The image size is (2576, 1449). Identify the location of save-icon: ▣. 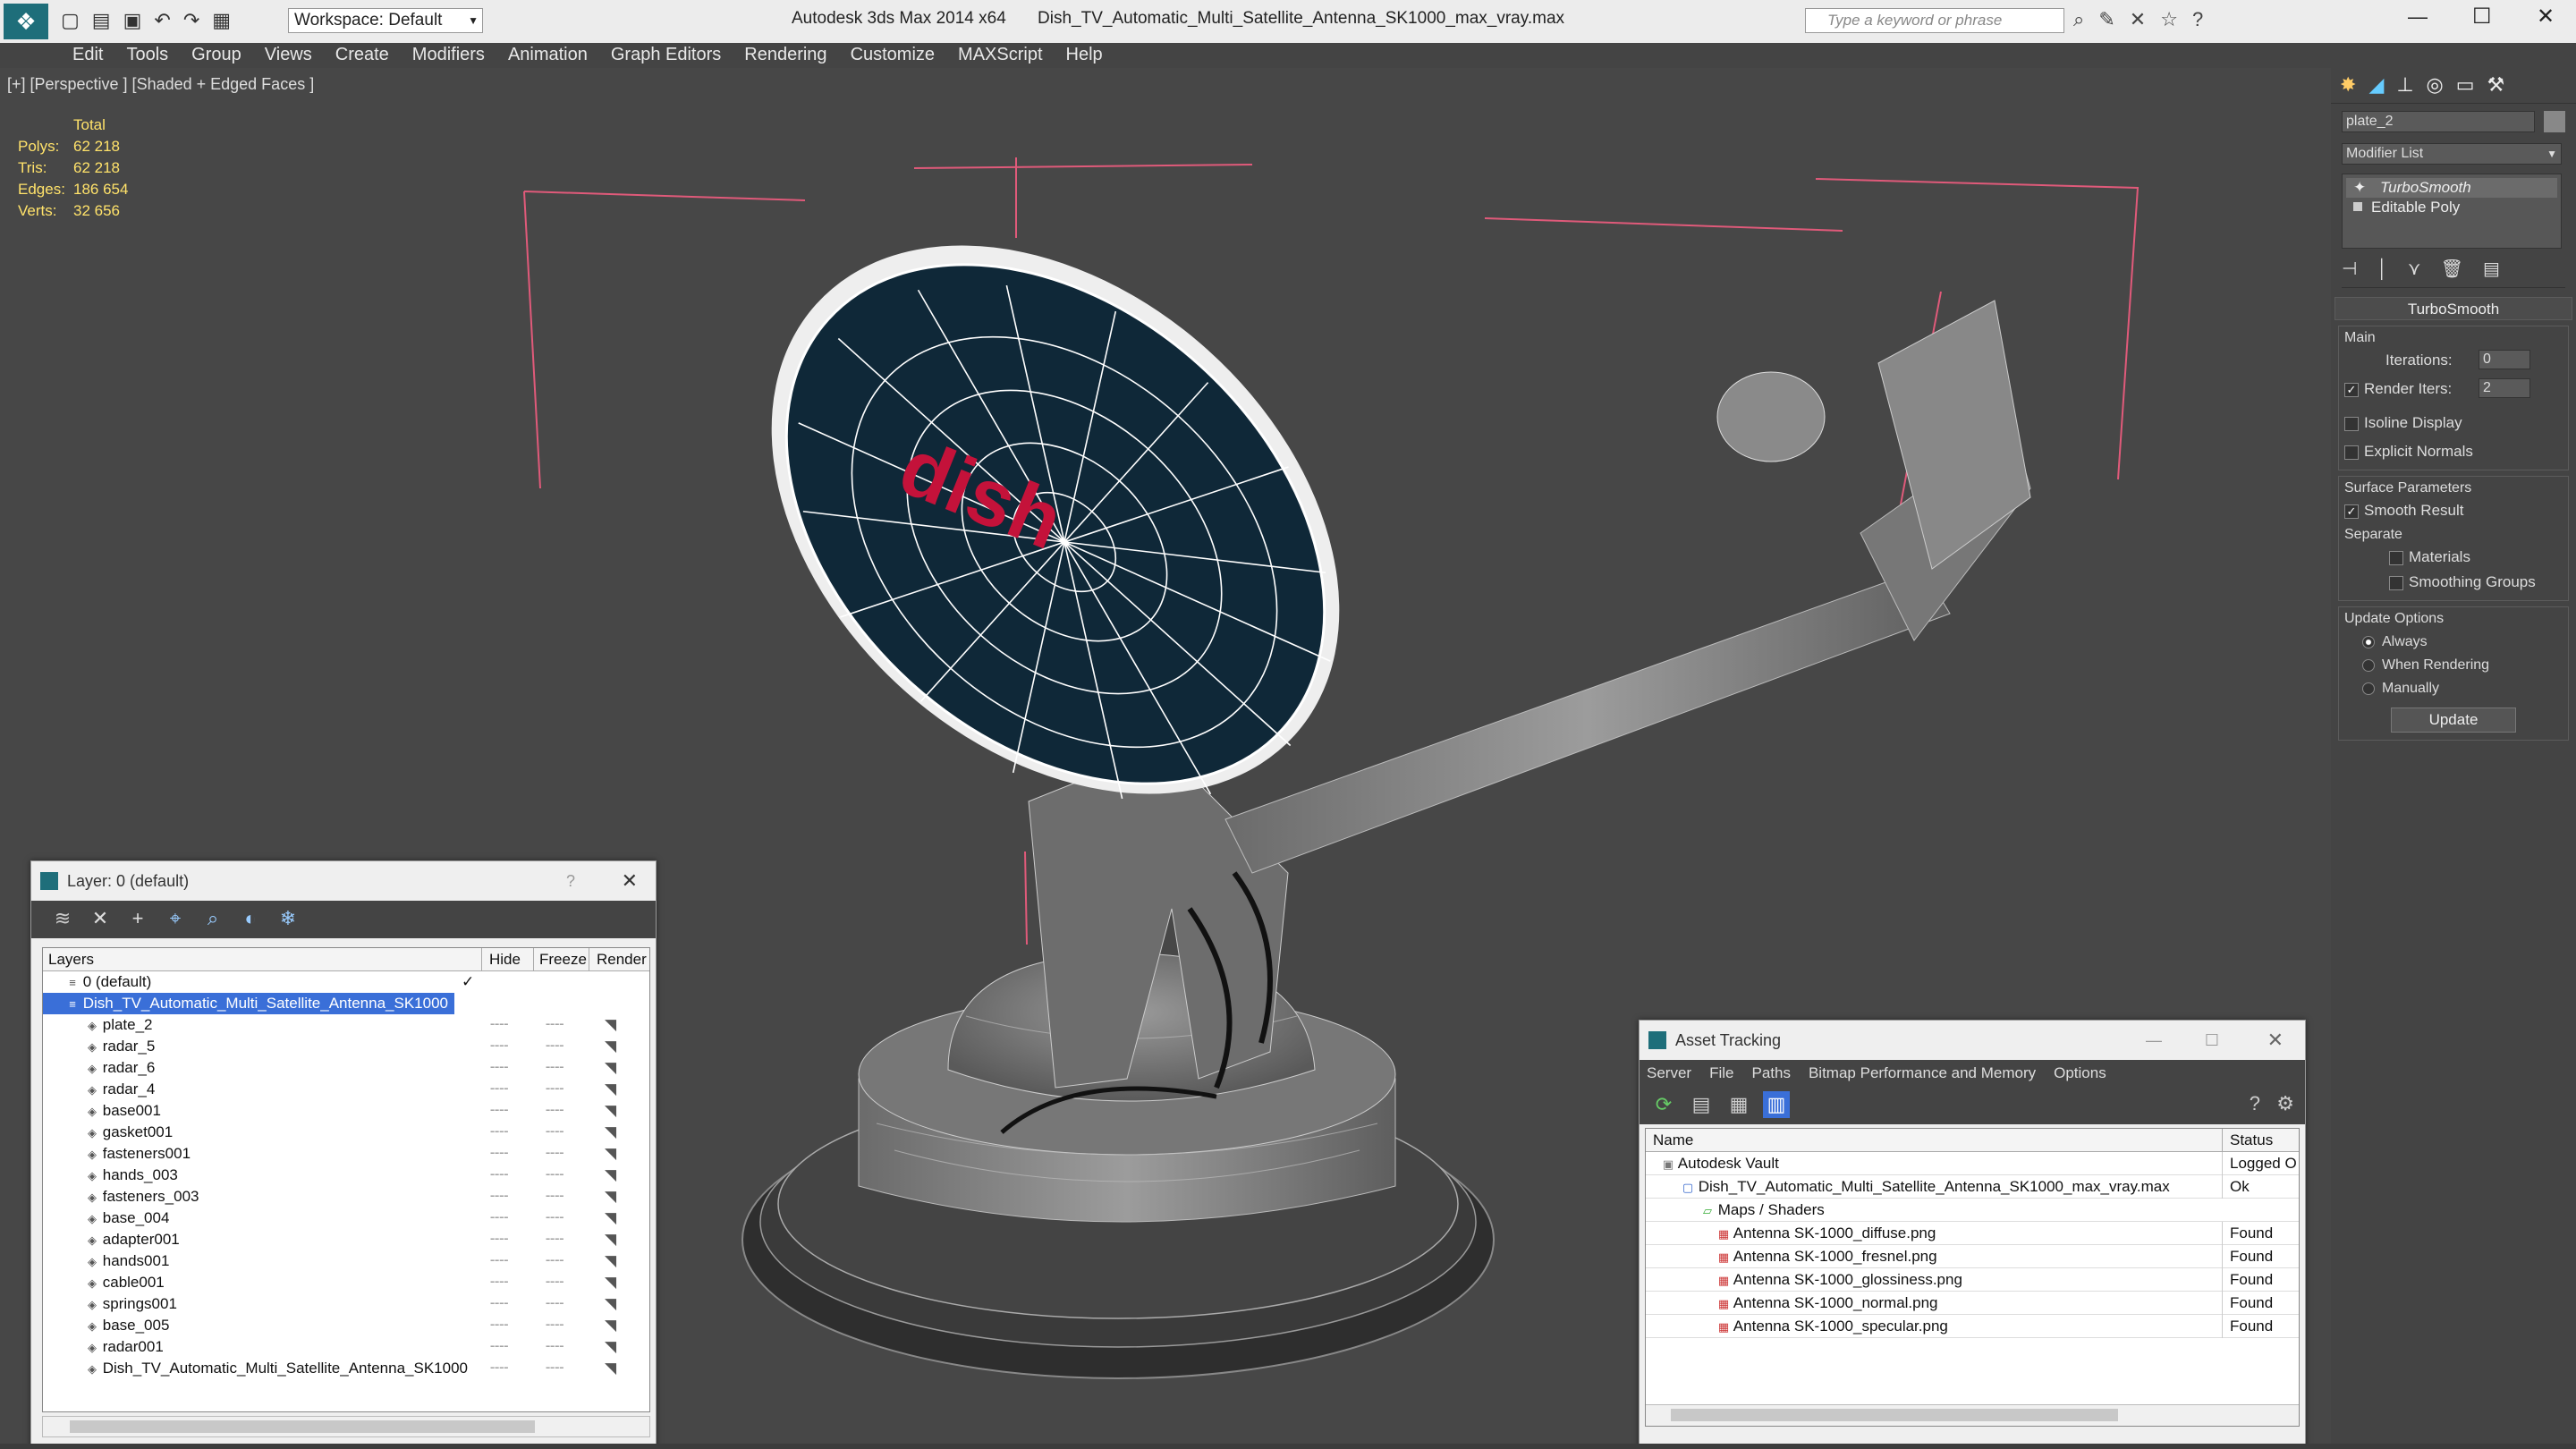
(139, 20).